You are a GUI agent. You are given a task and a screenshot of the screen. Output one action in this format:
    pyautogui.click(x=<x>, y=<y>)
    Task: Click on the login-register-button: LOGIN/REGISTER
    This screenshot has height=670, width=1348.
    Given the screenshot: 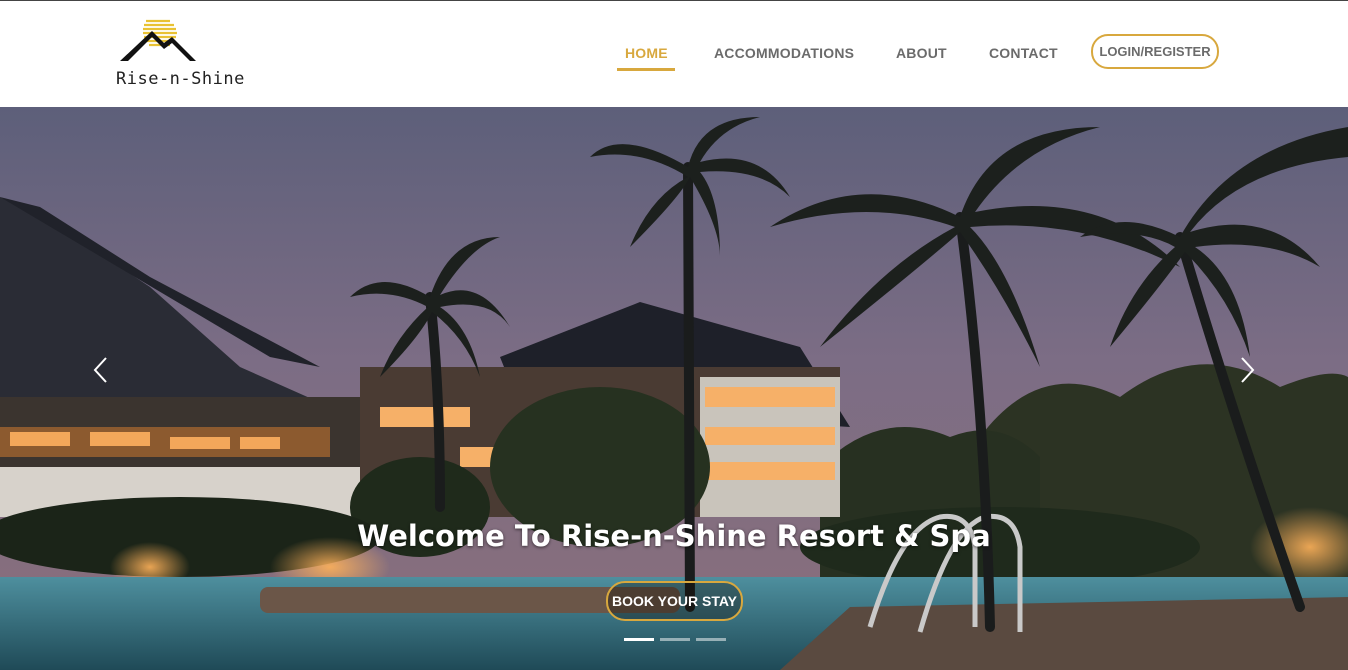 What is the action you would take?
    pyautogui.click(x=1155, y=51)
    